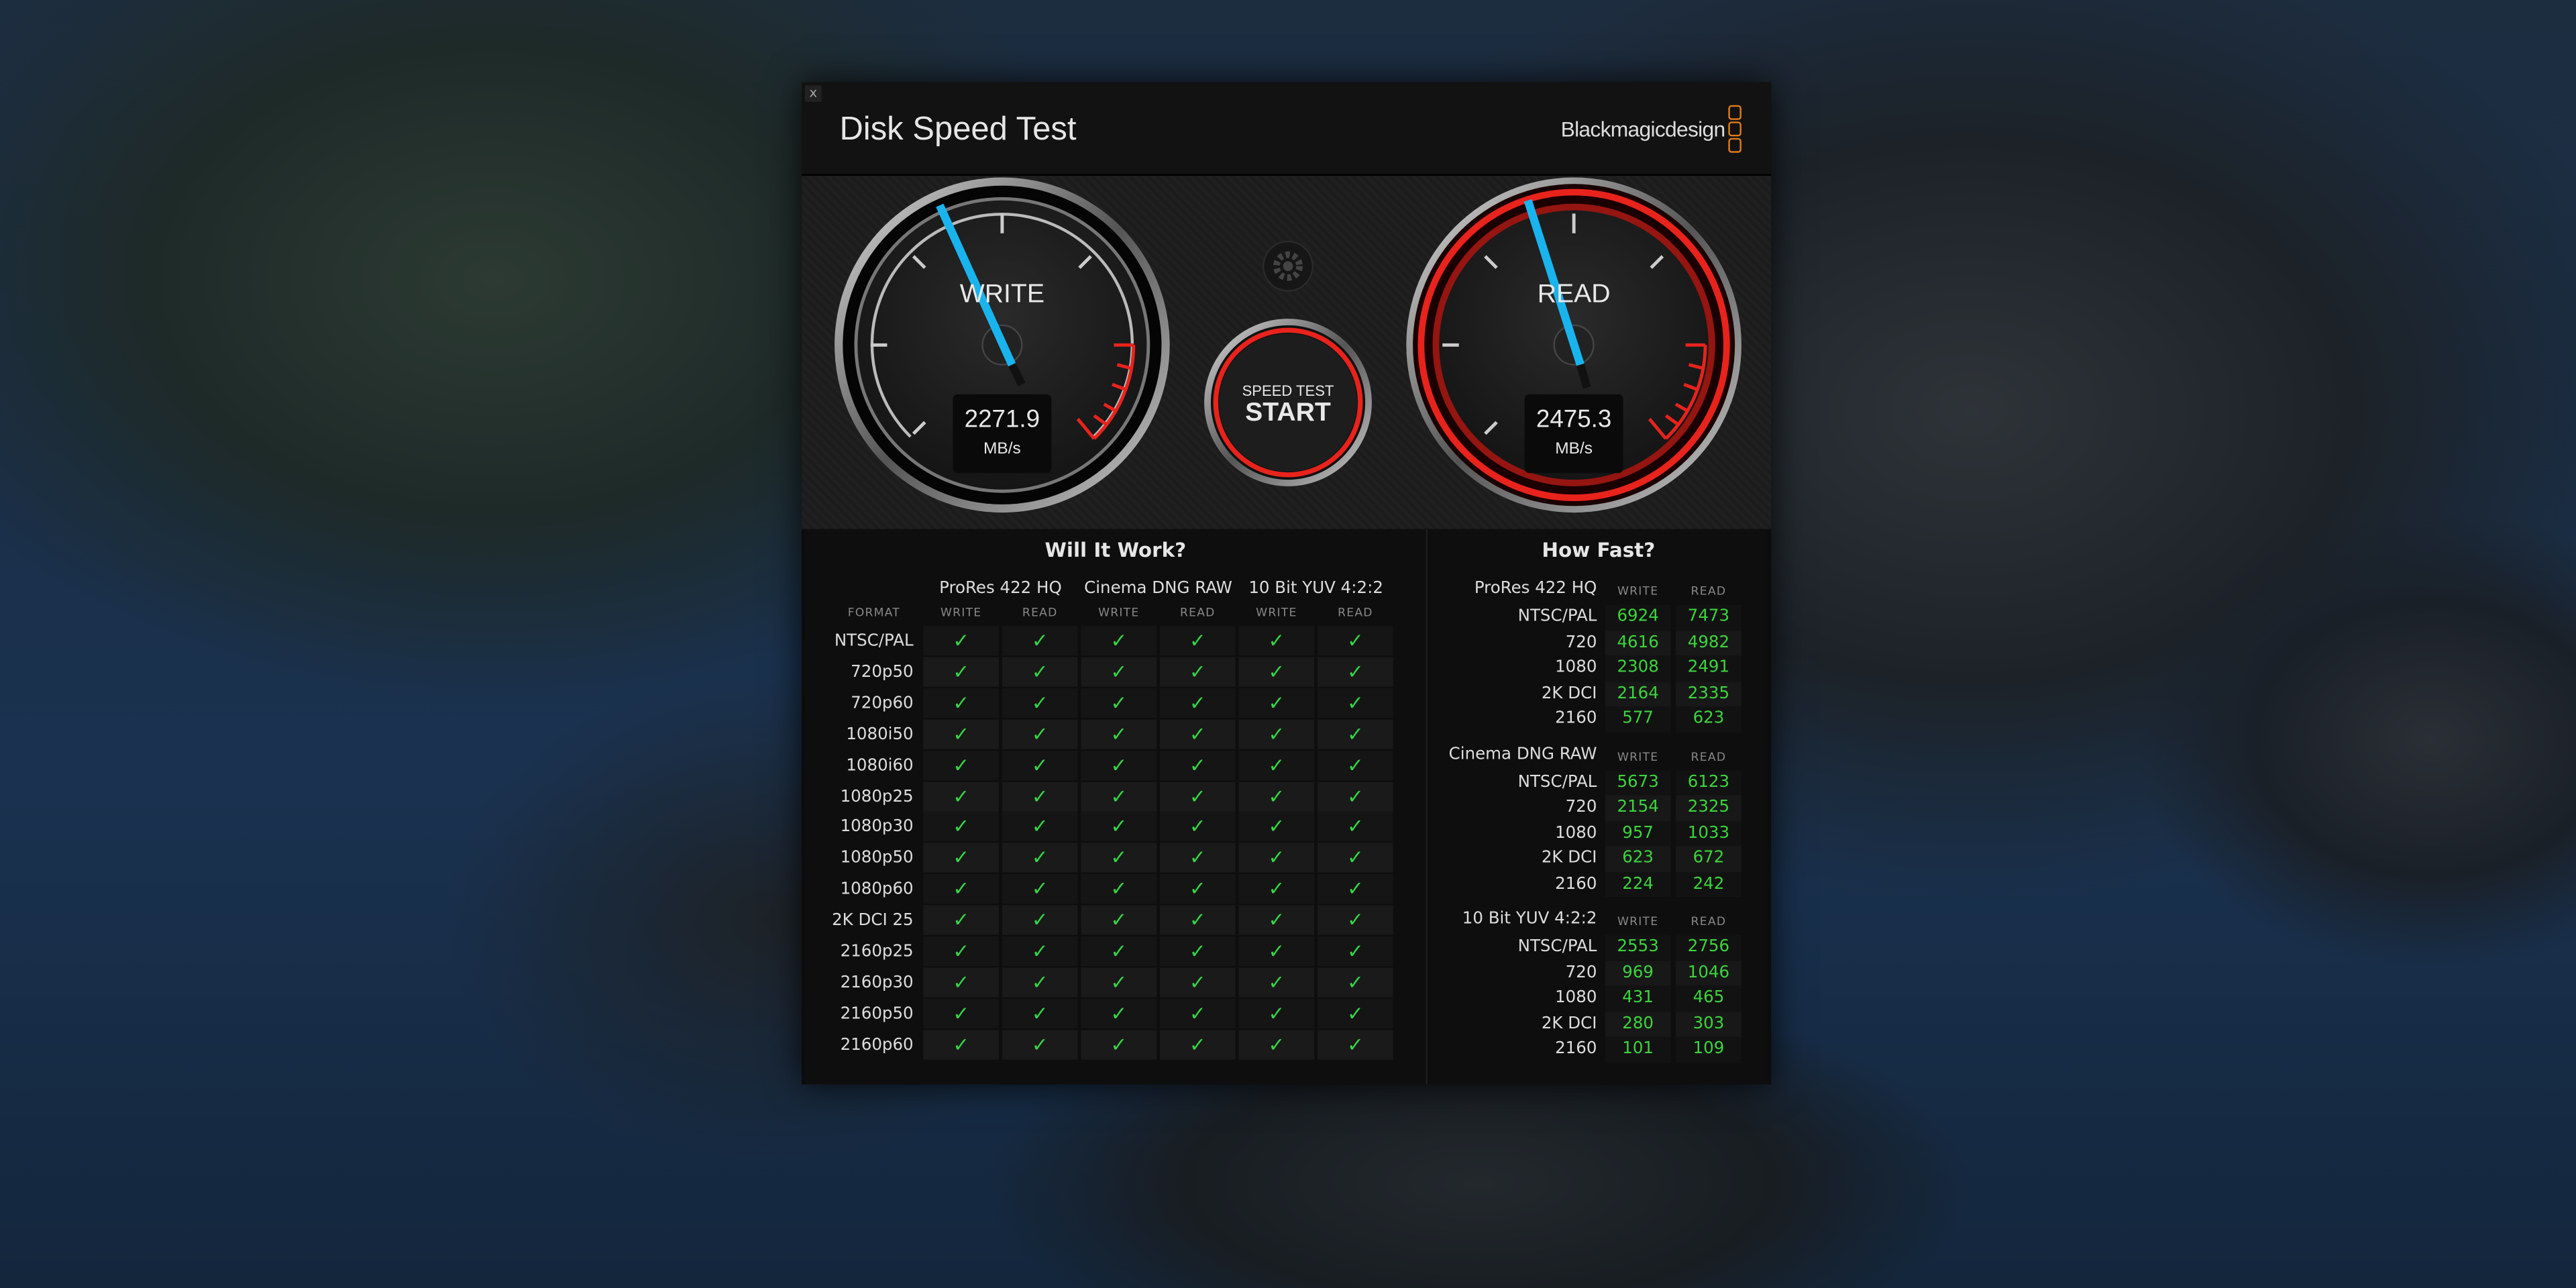  I want to click on write-subheader: WRITE, so click(1638, 756).